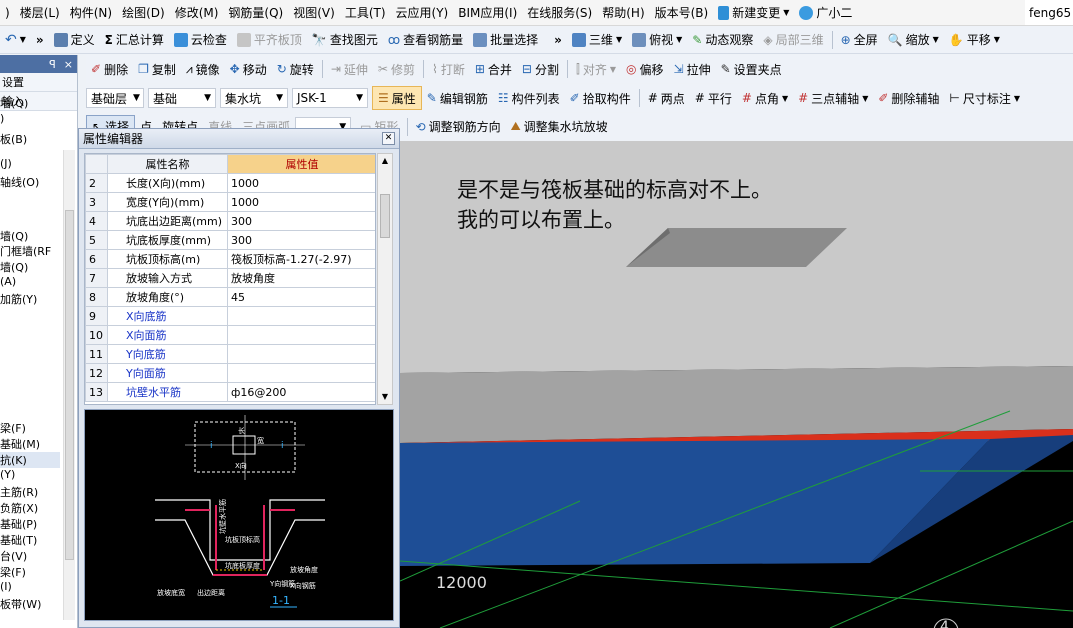 This screenshot has width=1073, height=628. Describe the element at coordinates (230, 354) in the screenshot. I see `property-row: 11 Y向底筋` at that location.